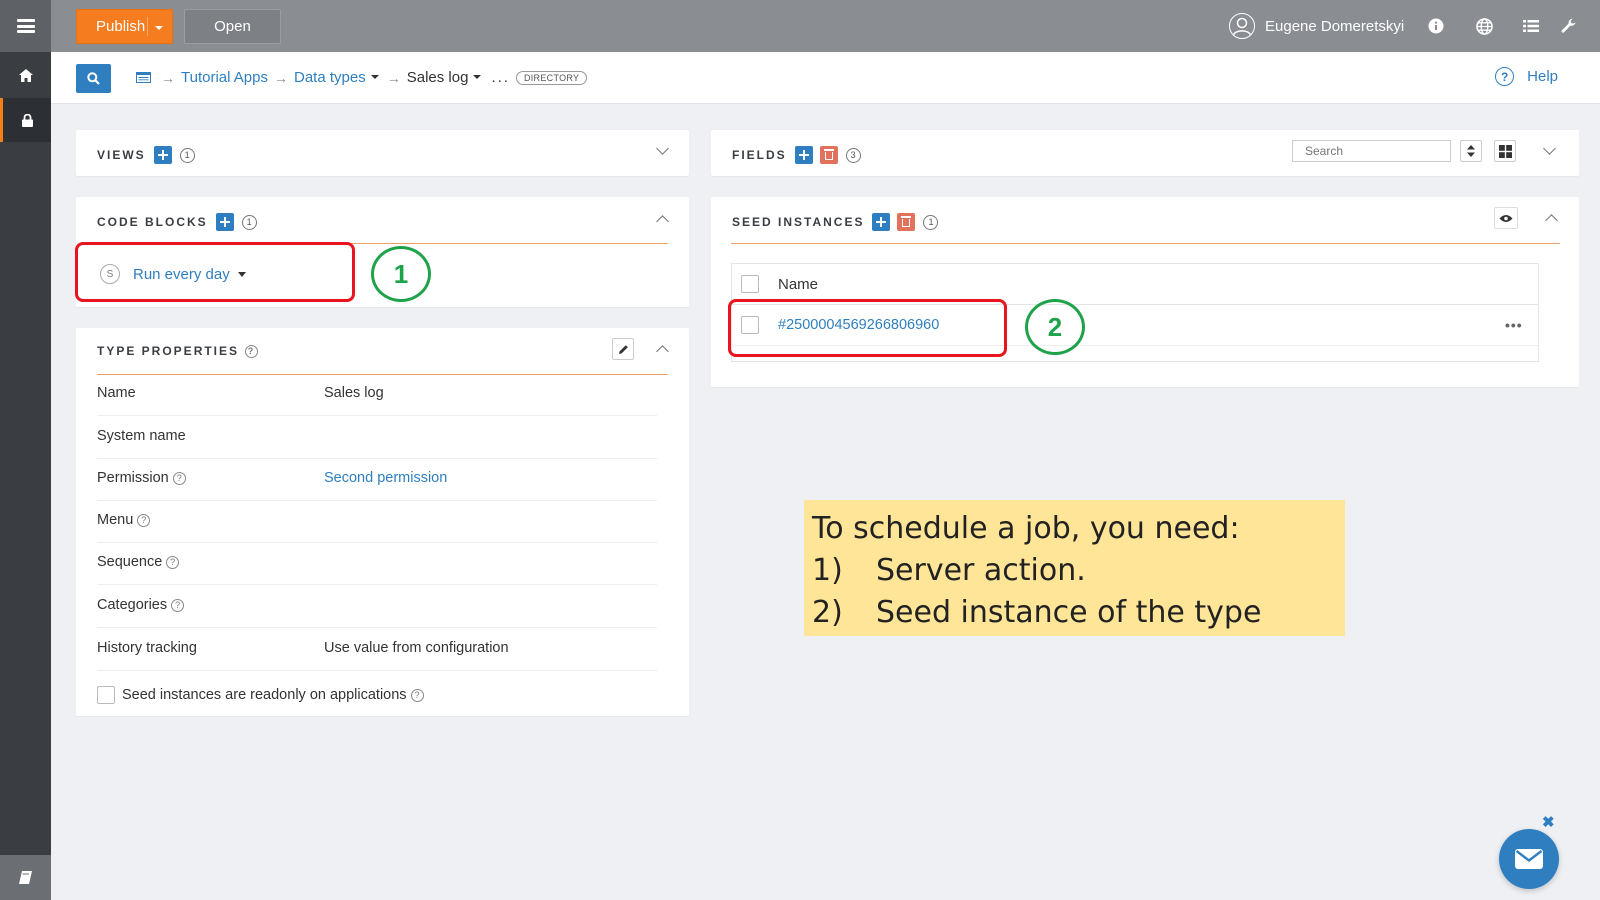  Describe the element at coordinates (25, 450) in the screenshot. I see `left-rail` at that location.